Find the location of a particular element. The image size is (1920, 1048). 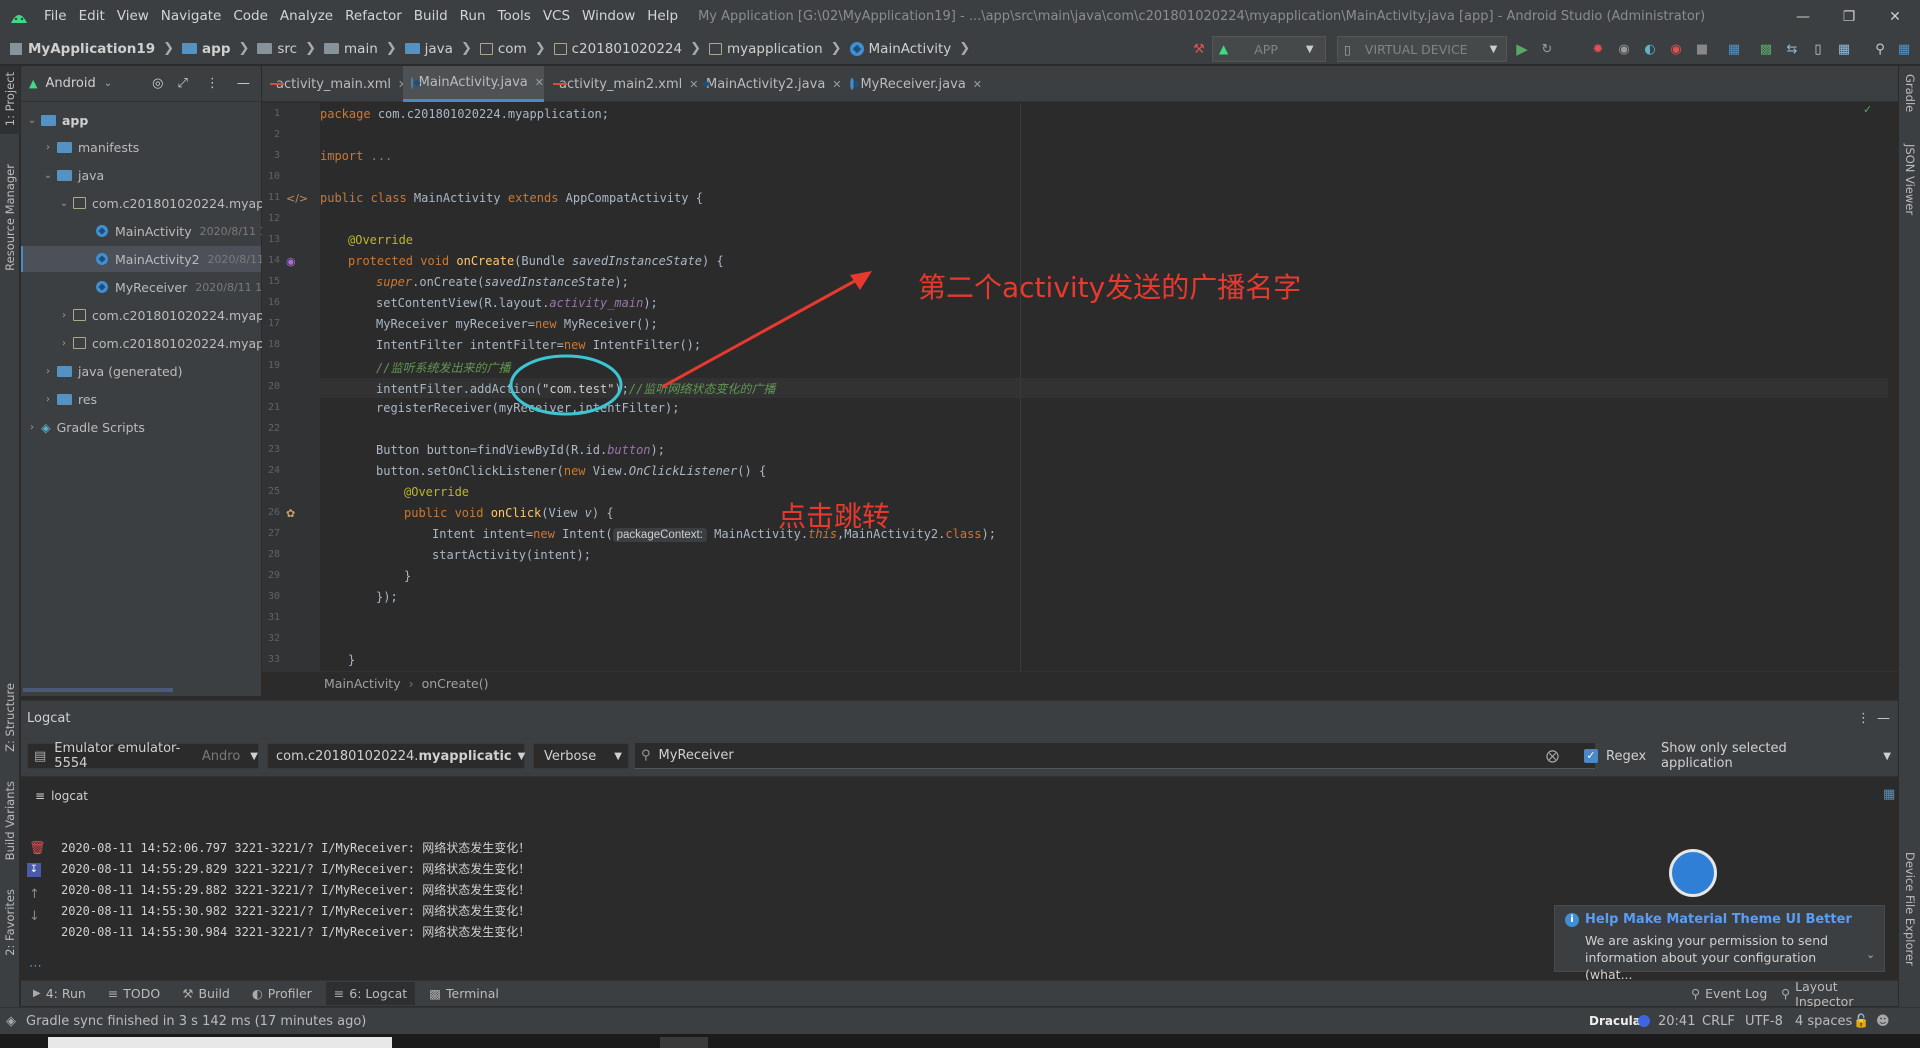

tool-device-file-explorer: Device File Explorer is located at coordinates (1910, 909).